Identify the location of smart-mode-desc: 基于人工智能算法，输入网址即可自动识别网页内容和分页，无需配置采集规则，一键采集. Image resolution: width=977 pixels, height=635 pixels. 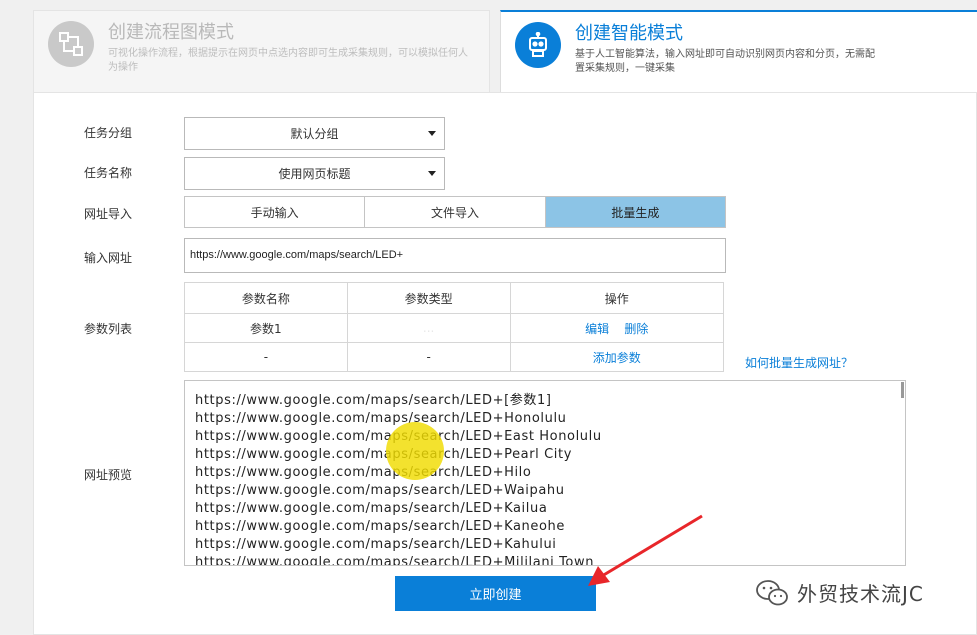
(725, 61).